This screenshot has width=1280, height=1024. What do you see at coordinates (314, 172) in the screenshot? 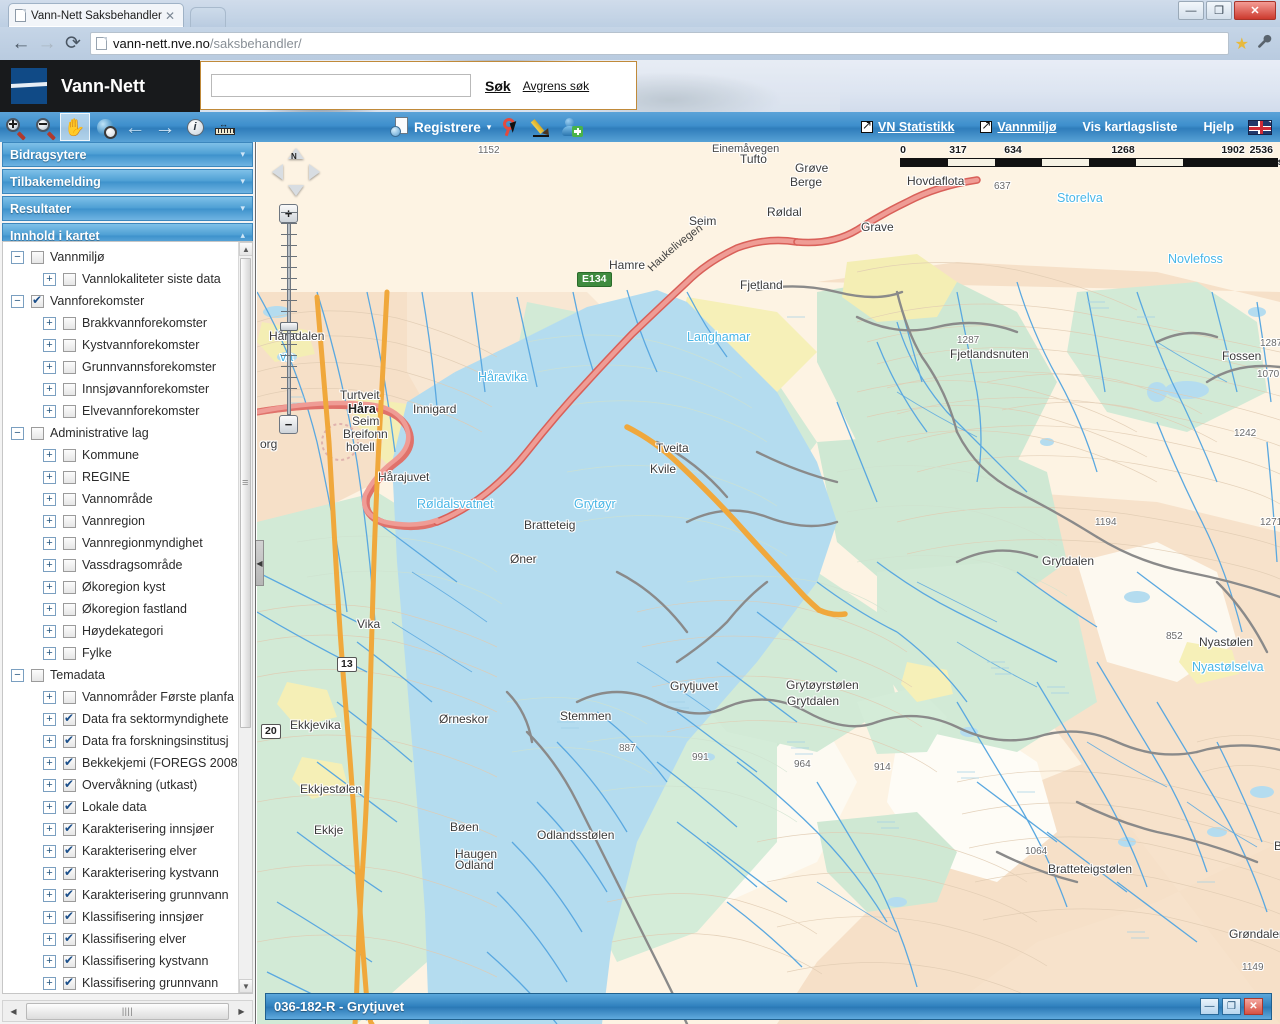
I see `pan-east-button` at bounding box center [314, 172].